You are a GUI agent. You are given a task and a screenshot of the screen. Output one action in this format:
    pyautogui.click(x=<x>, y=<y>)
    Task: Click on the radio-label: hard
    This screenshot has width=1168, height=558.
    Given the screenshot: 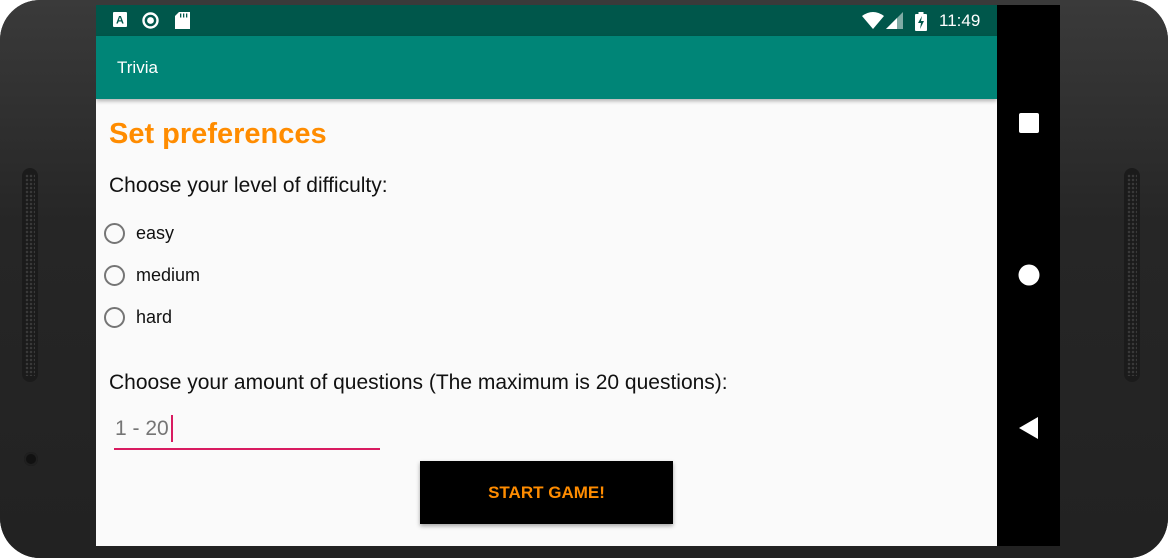 What is the action you would take?
    pyautogui.click(x=154, y=317)
    